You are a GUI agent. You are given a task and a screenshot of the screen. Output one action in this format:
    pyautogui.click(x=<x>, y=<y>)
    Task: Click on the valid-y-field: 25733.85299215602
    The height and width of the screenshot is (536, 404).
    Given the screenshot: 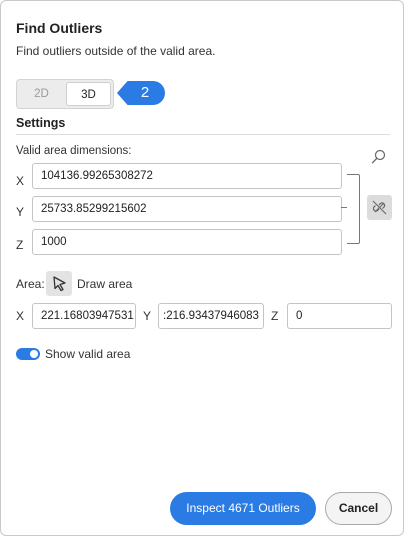 What is the action you would take?
    pyautogui.click(x=187, y=209)
    